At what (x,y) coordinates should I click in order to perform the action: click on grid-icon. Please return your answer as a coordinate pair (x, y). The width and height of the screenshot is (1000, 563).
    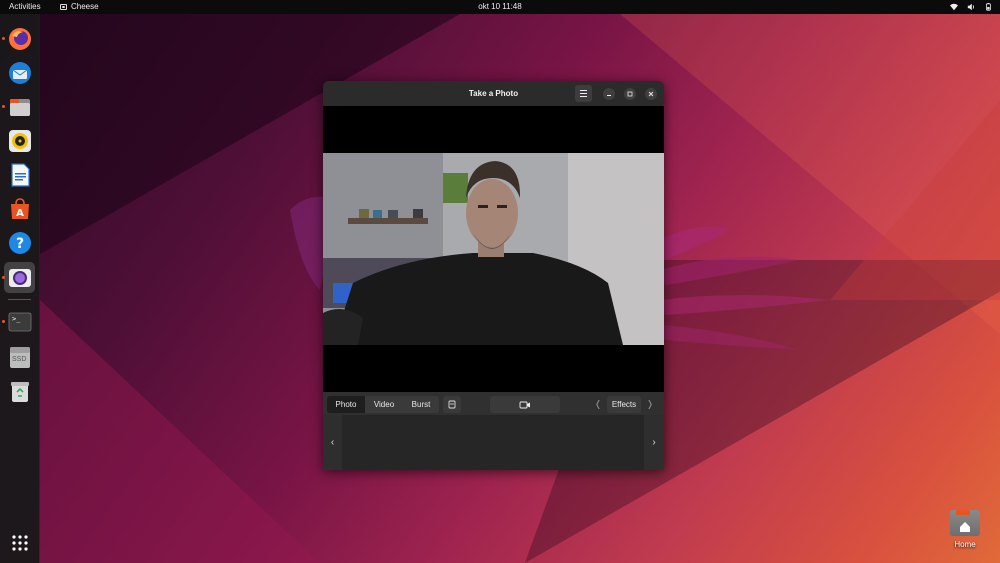
    Looking at the image, I should click on (19, 542).